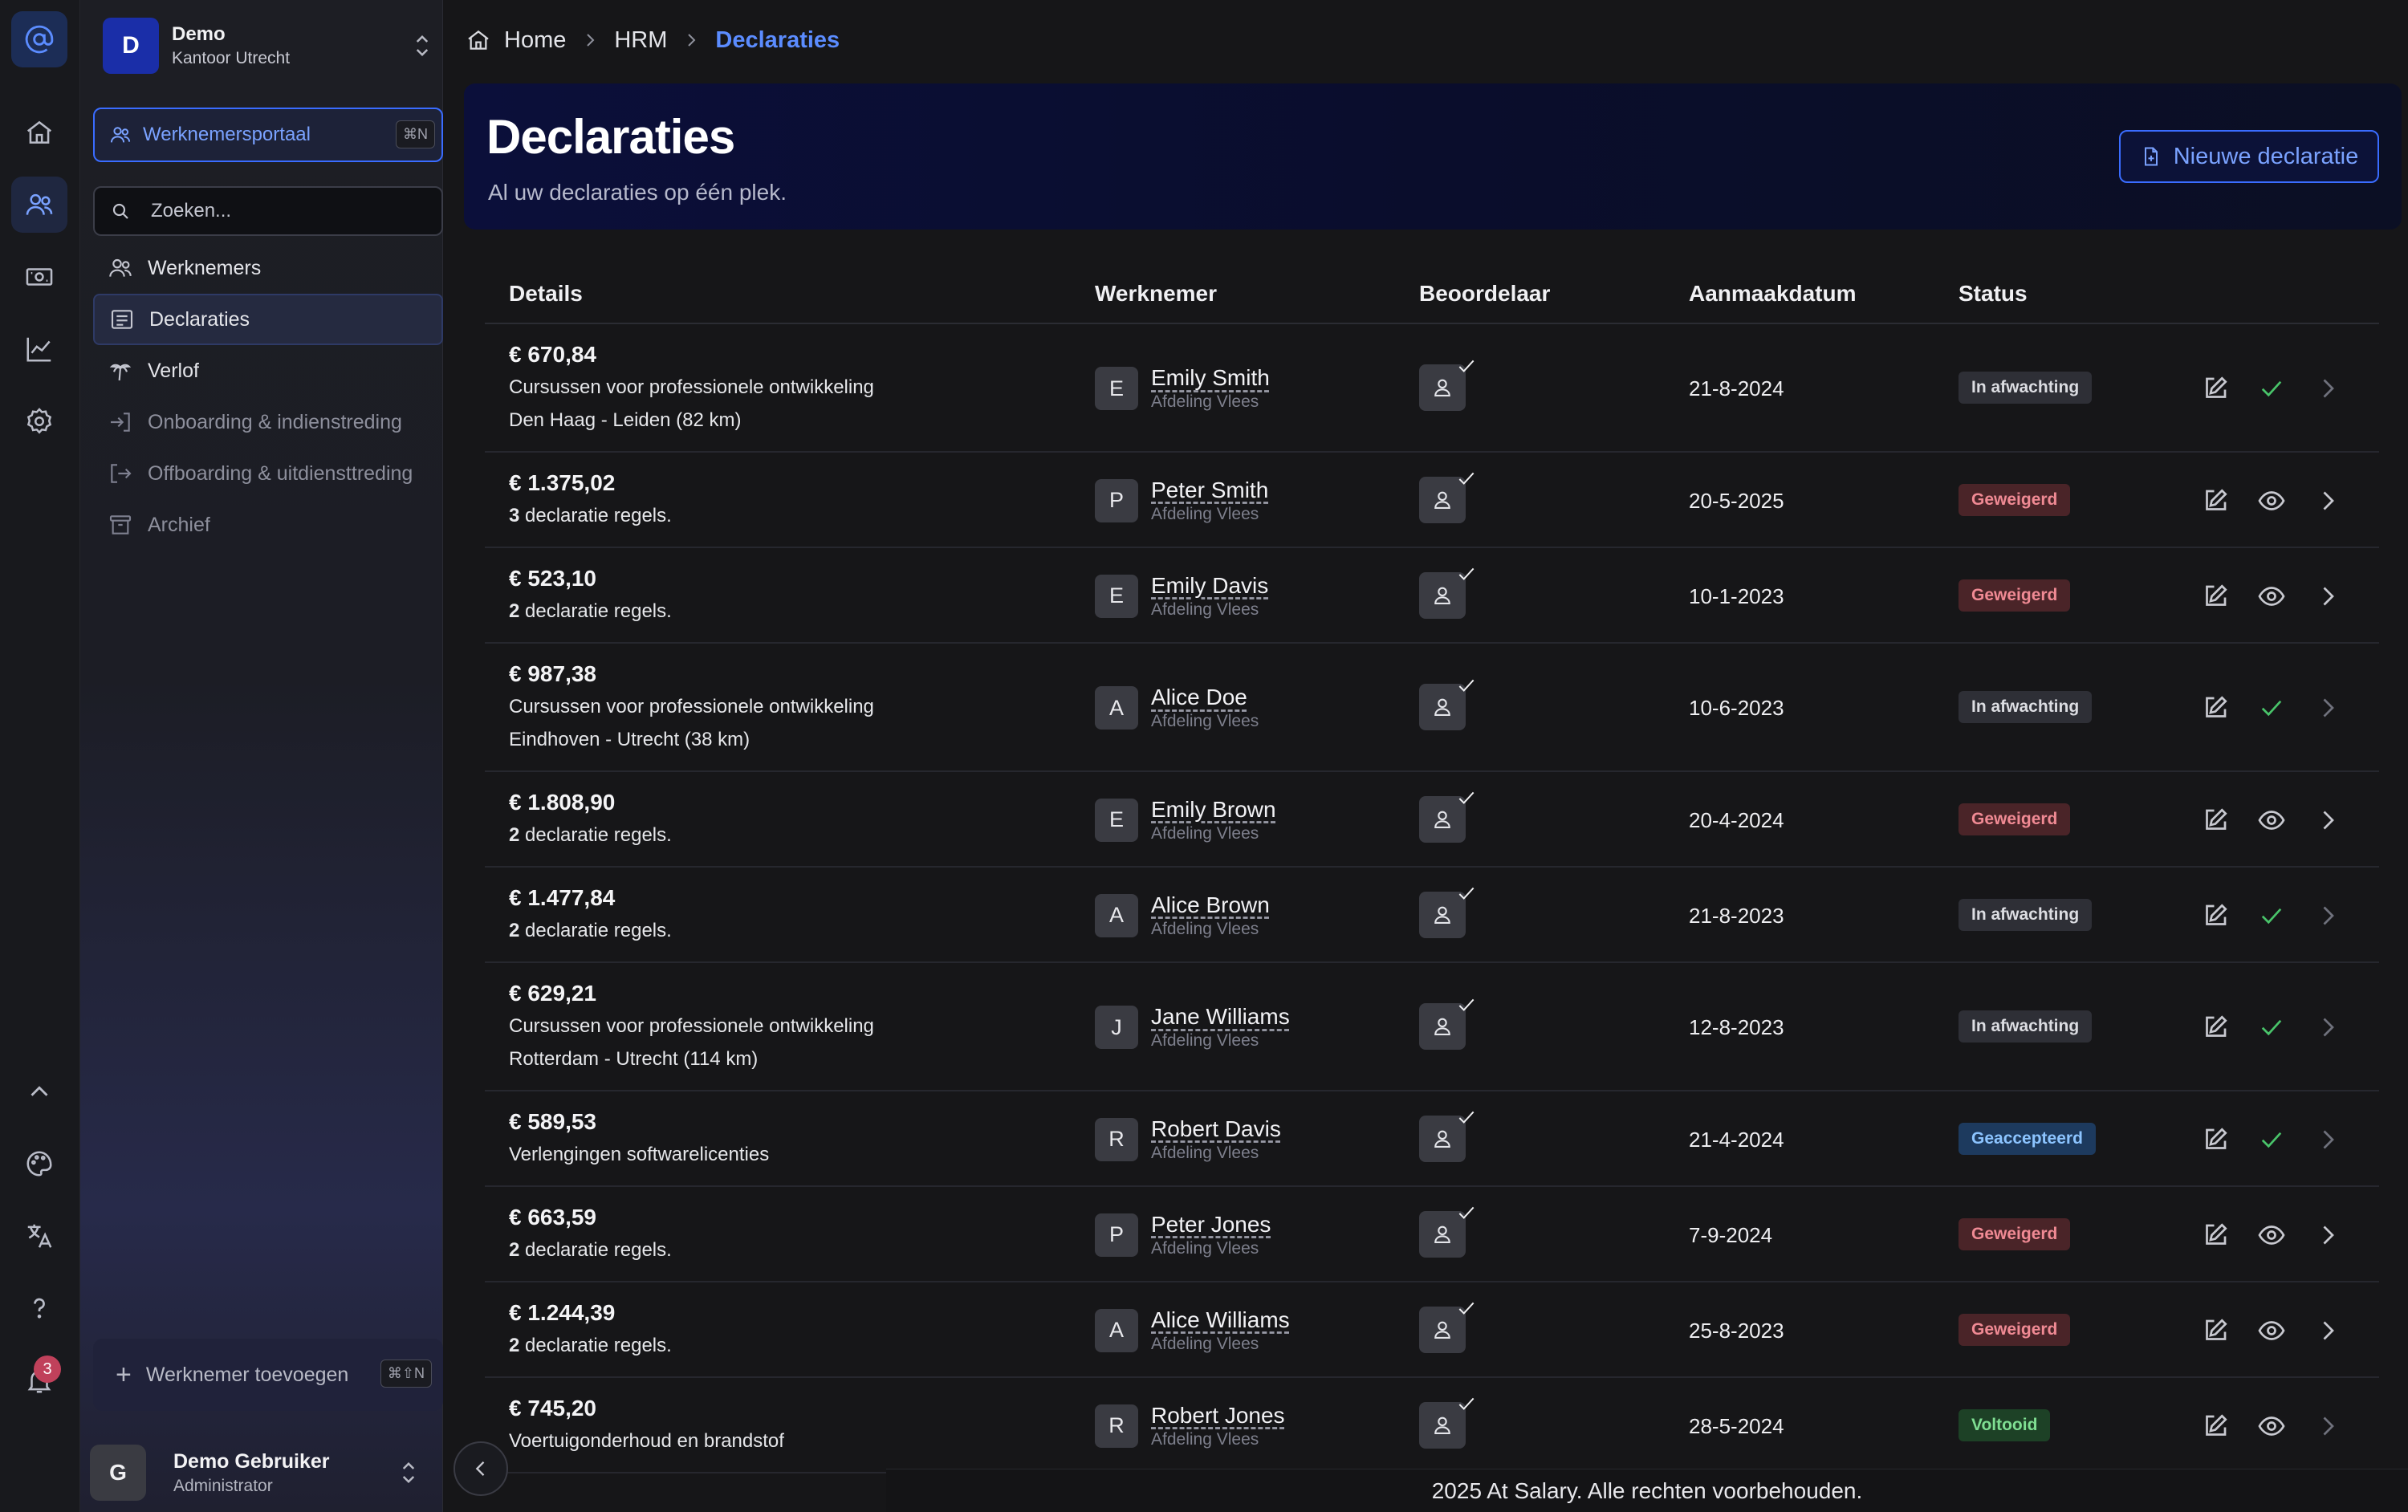 The width and height of the screenshot is (2408, 1512). I want to click on sidebar-item-declaraties: Declaraties, so click(268, 320).